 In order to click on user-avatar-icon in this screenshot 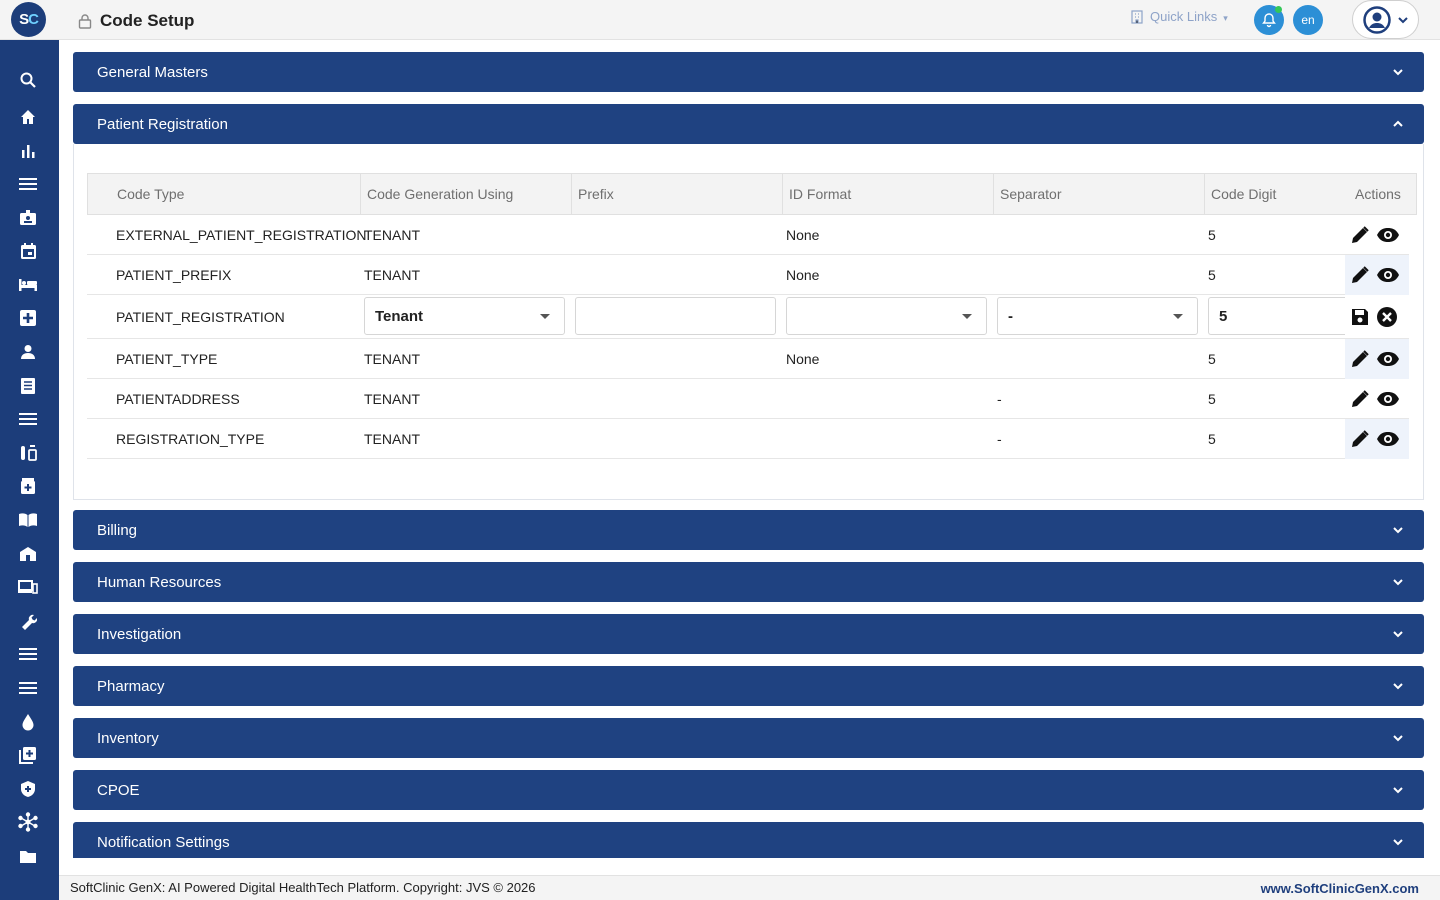, I will do `click(1376, 19)`.